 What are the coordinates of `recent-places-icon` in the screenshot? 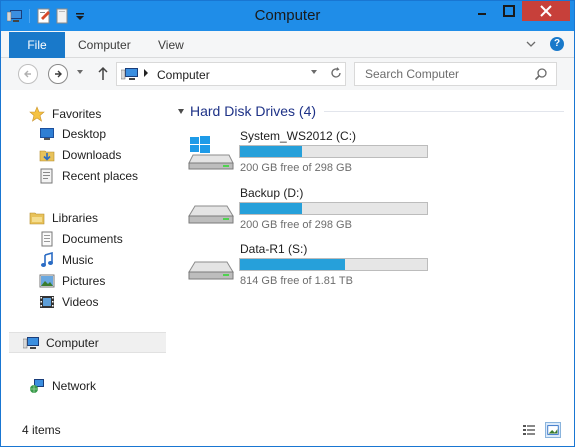 It's located at (47, 176).